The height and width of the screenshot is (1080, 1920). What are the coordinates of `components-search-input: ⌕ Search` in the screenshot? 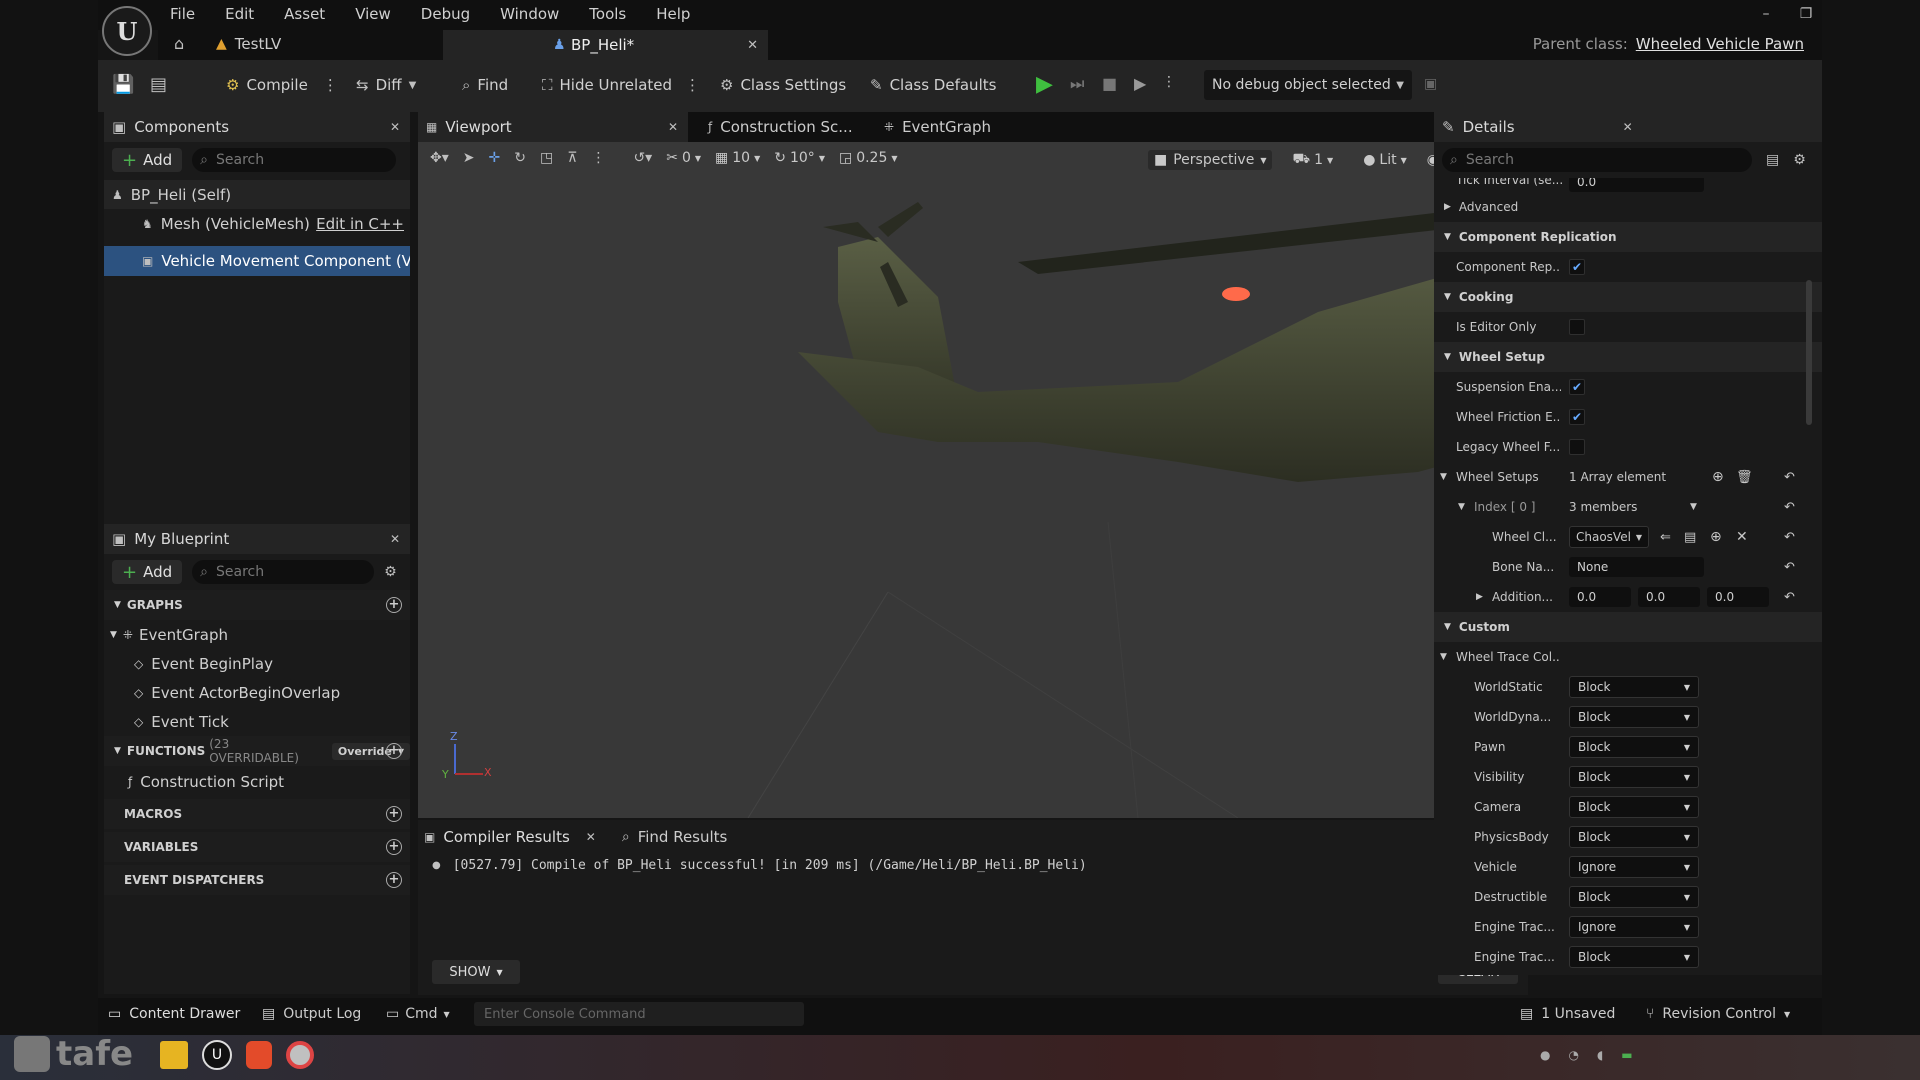 It's located at (294, 160).